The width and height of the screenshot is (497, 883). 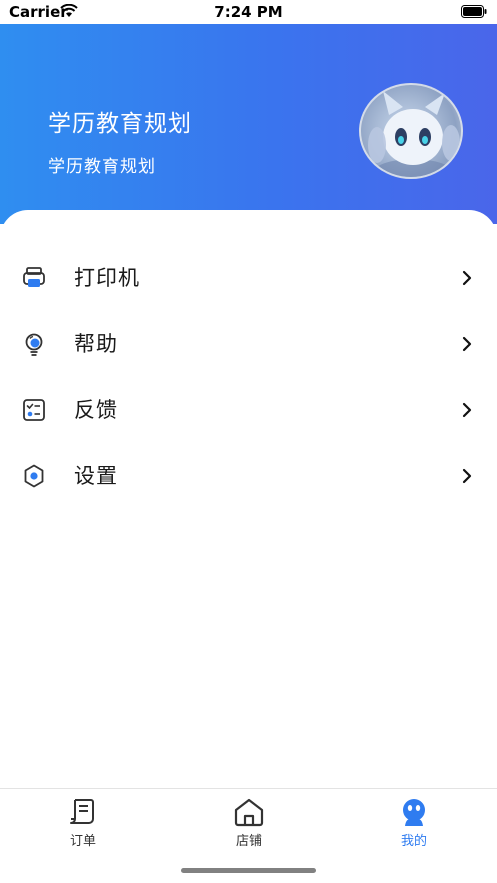 What do you see at coordinates (96, 344) in the screenshot?
I see `menu-item-label: 帮助` at bounding box center [96, 344].